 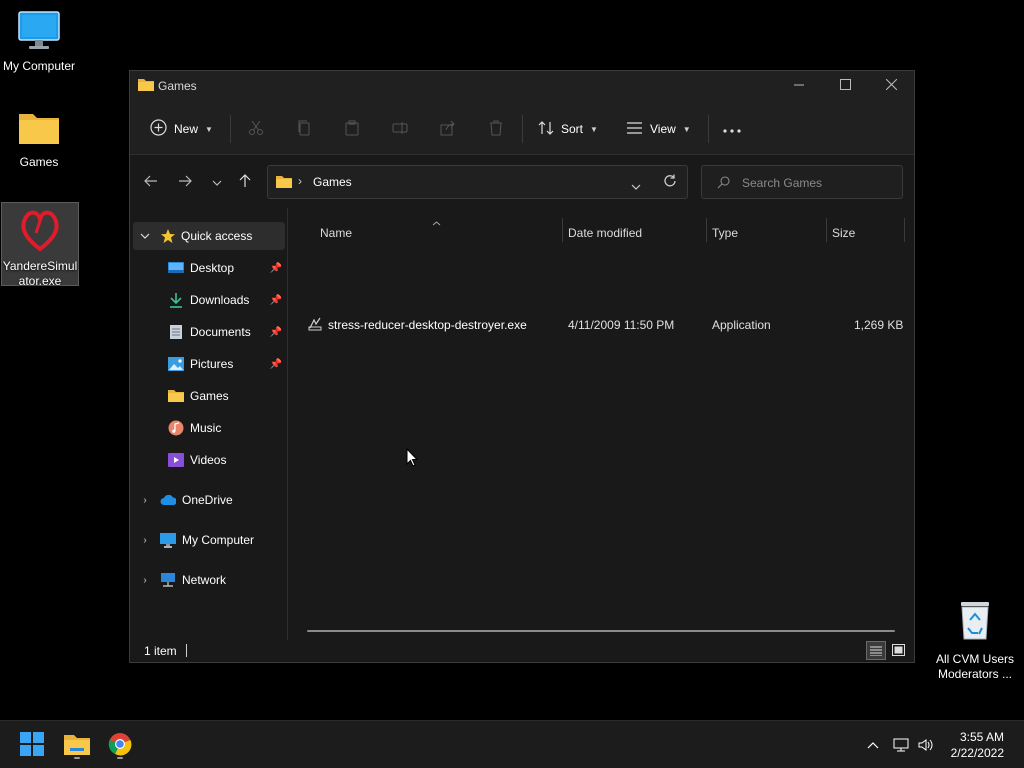 I want to click on application-icon, so click(x=315, y=325).